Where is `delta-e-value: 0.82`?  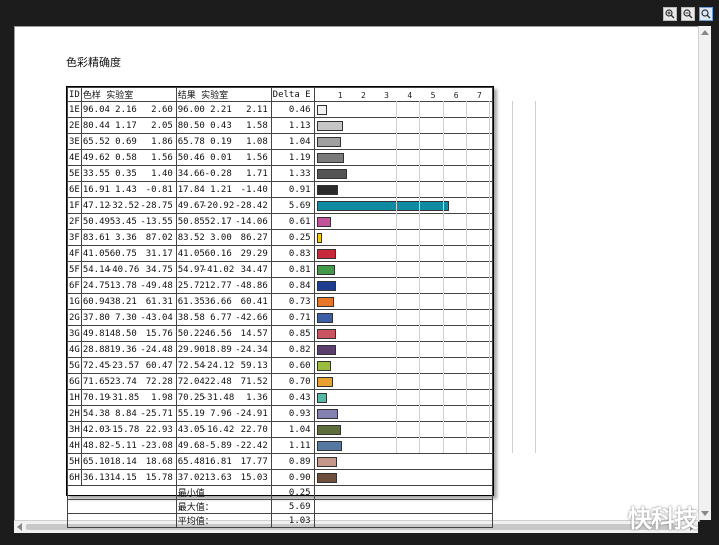
delta-e-value: 0.82 is located at coordinates (292, 349).